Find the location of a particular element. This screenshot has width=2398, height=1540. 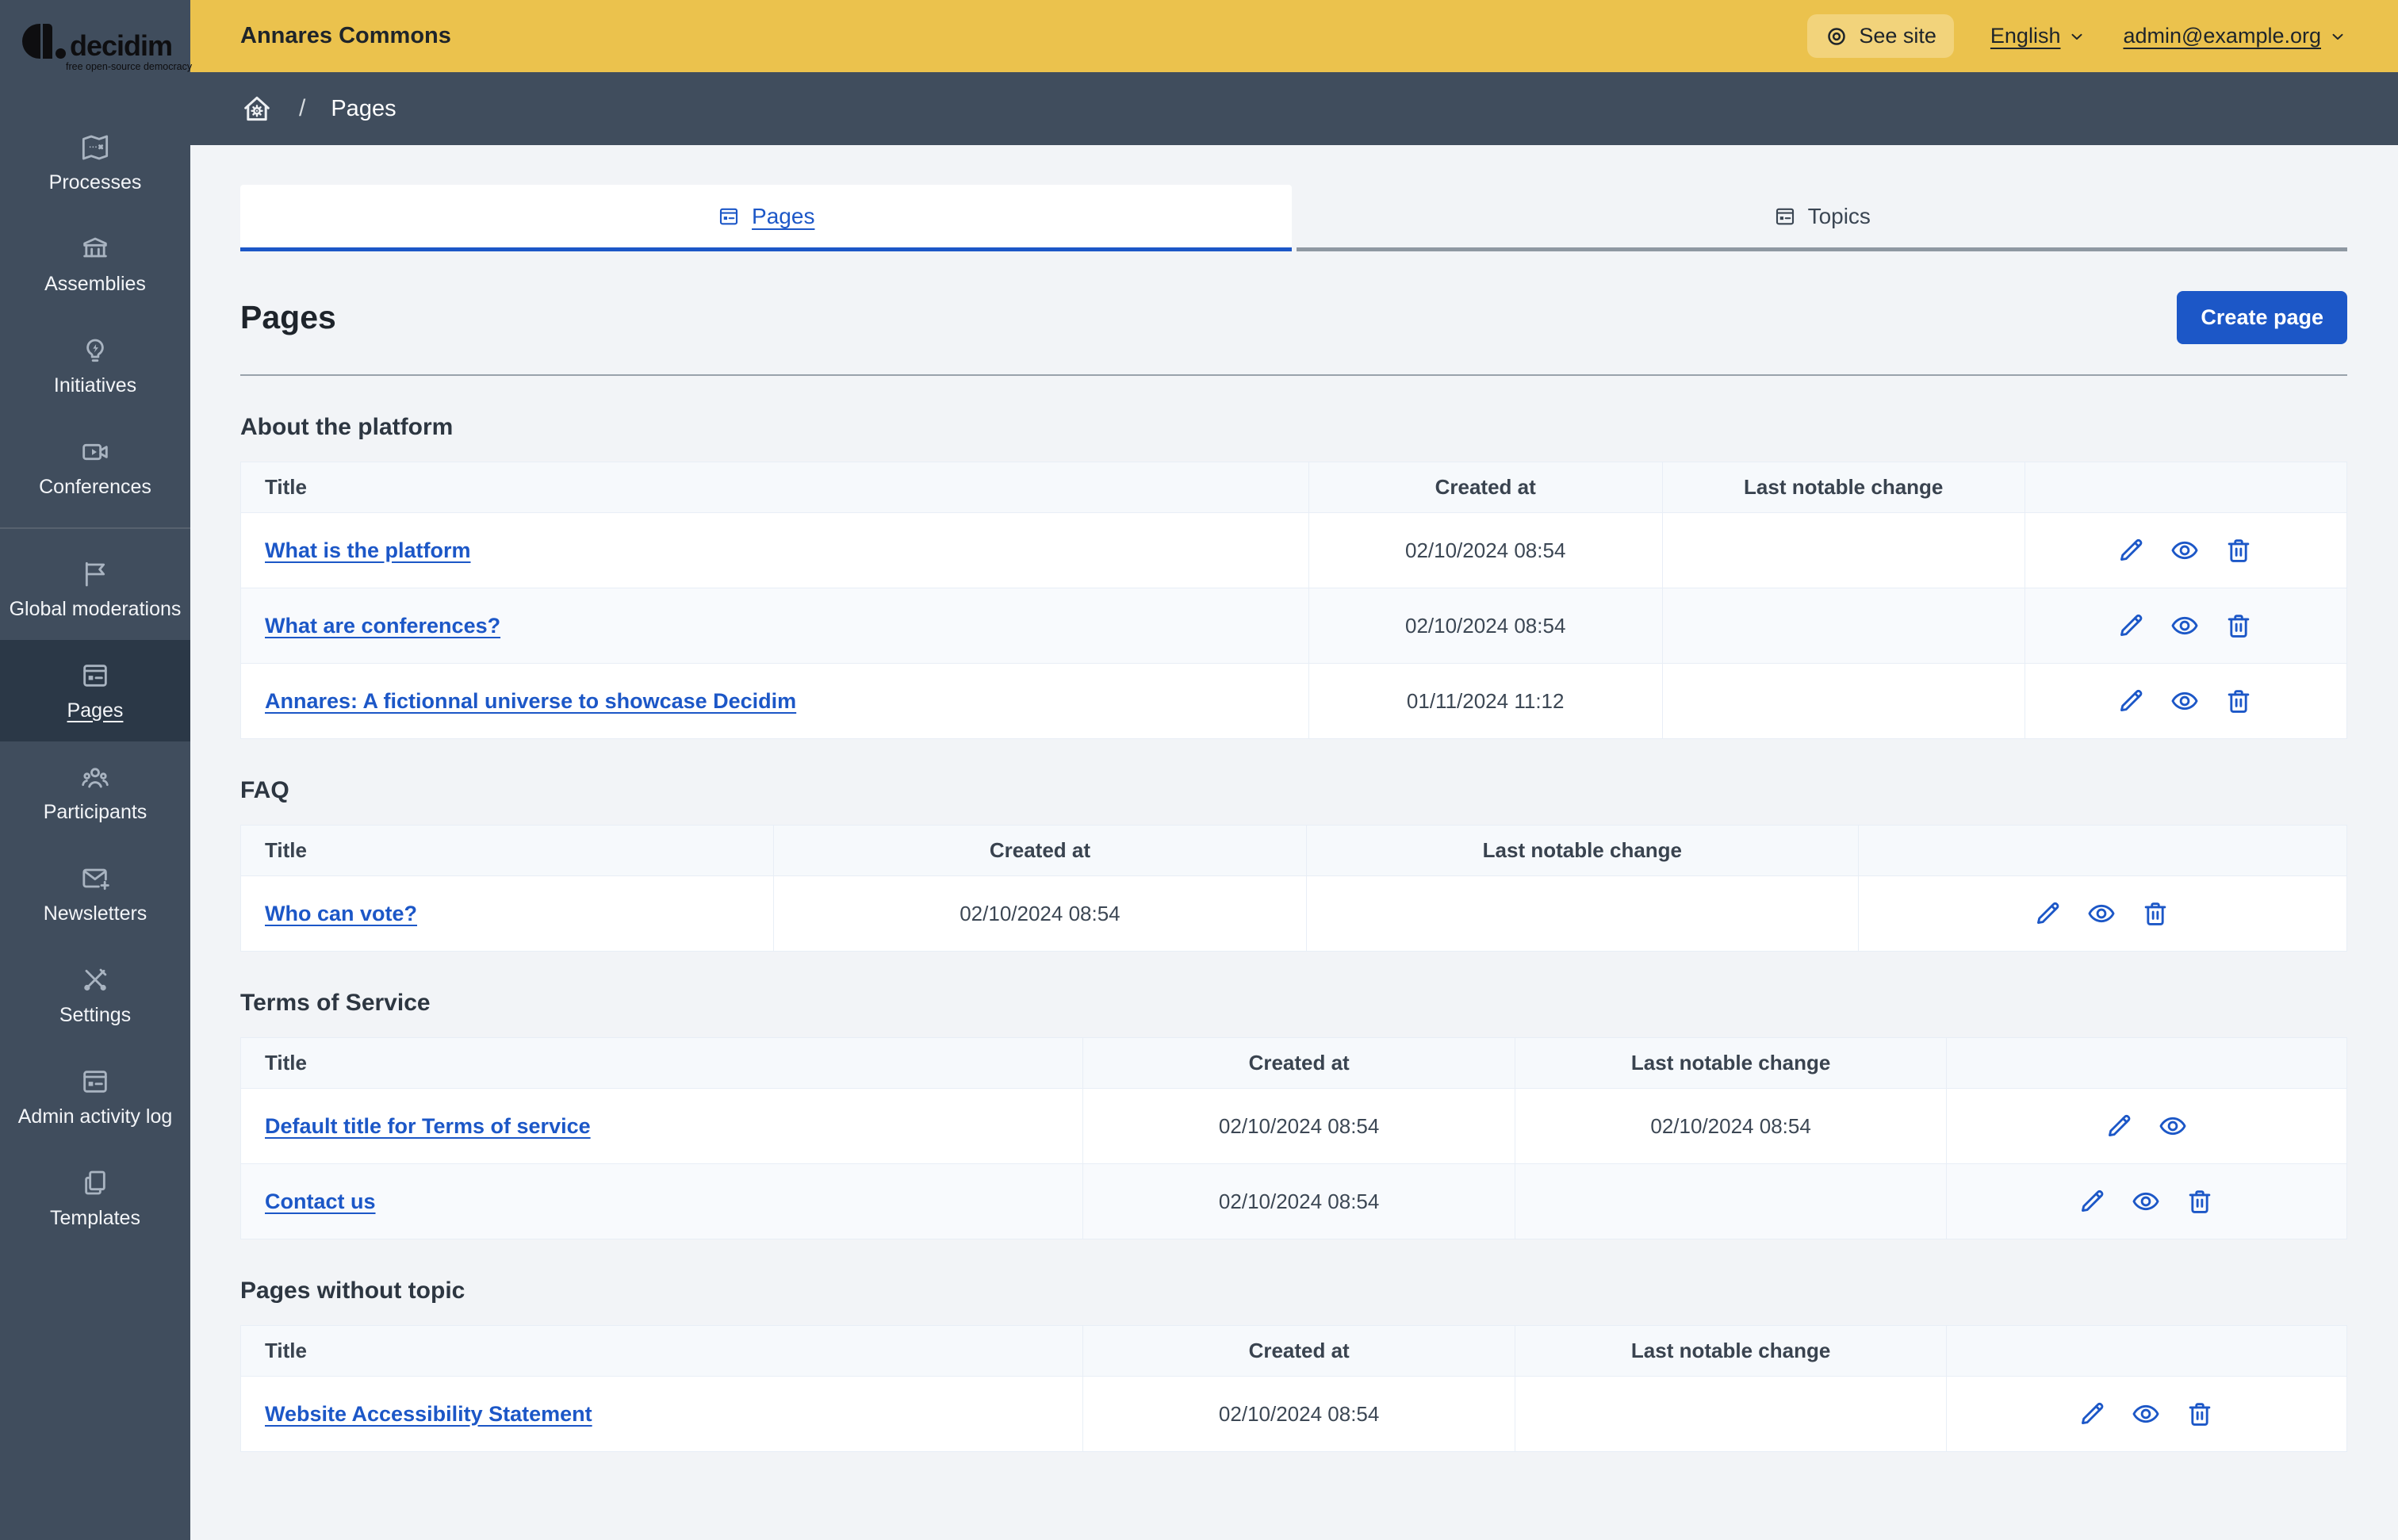

page-title-link: Website Accessibility Statement is located at coordinates (429, 1414).